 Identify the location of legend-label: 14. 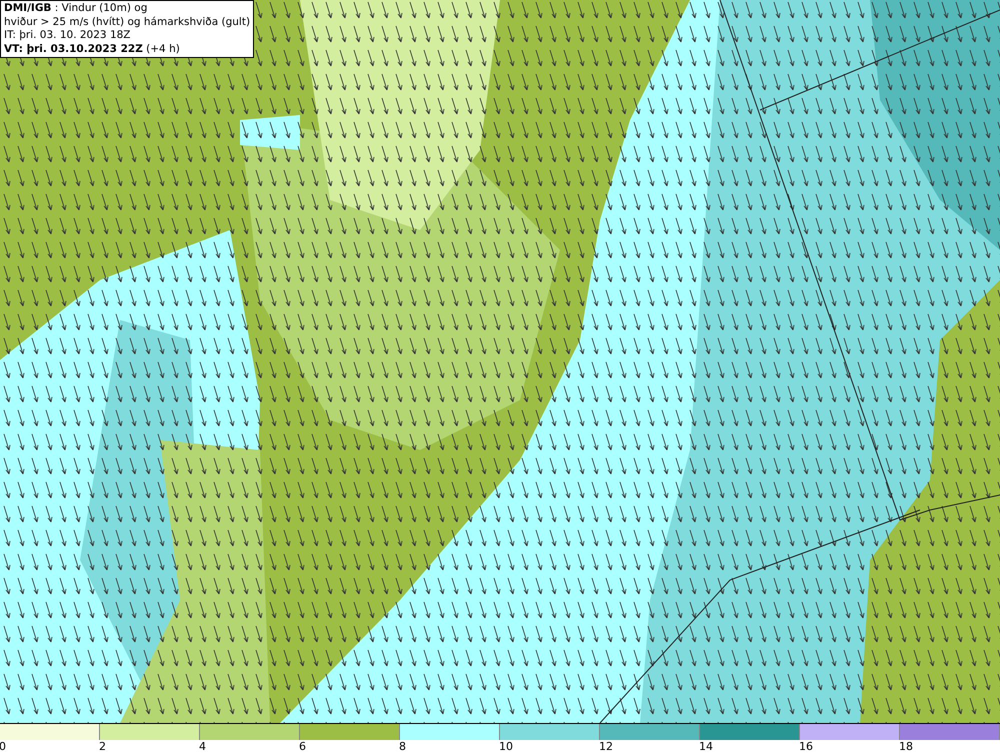
(706, 746).